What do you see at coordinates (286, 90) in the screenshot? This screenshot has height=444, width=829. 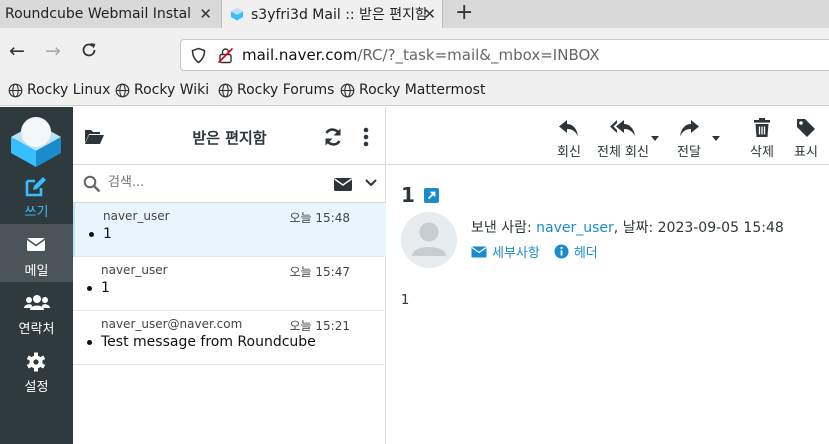 I see `bookmark-label: Rocky Forums` at bounding box center [286, 90].